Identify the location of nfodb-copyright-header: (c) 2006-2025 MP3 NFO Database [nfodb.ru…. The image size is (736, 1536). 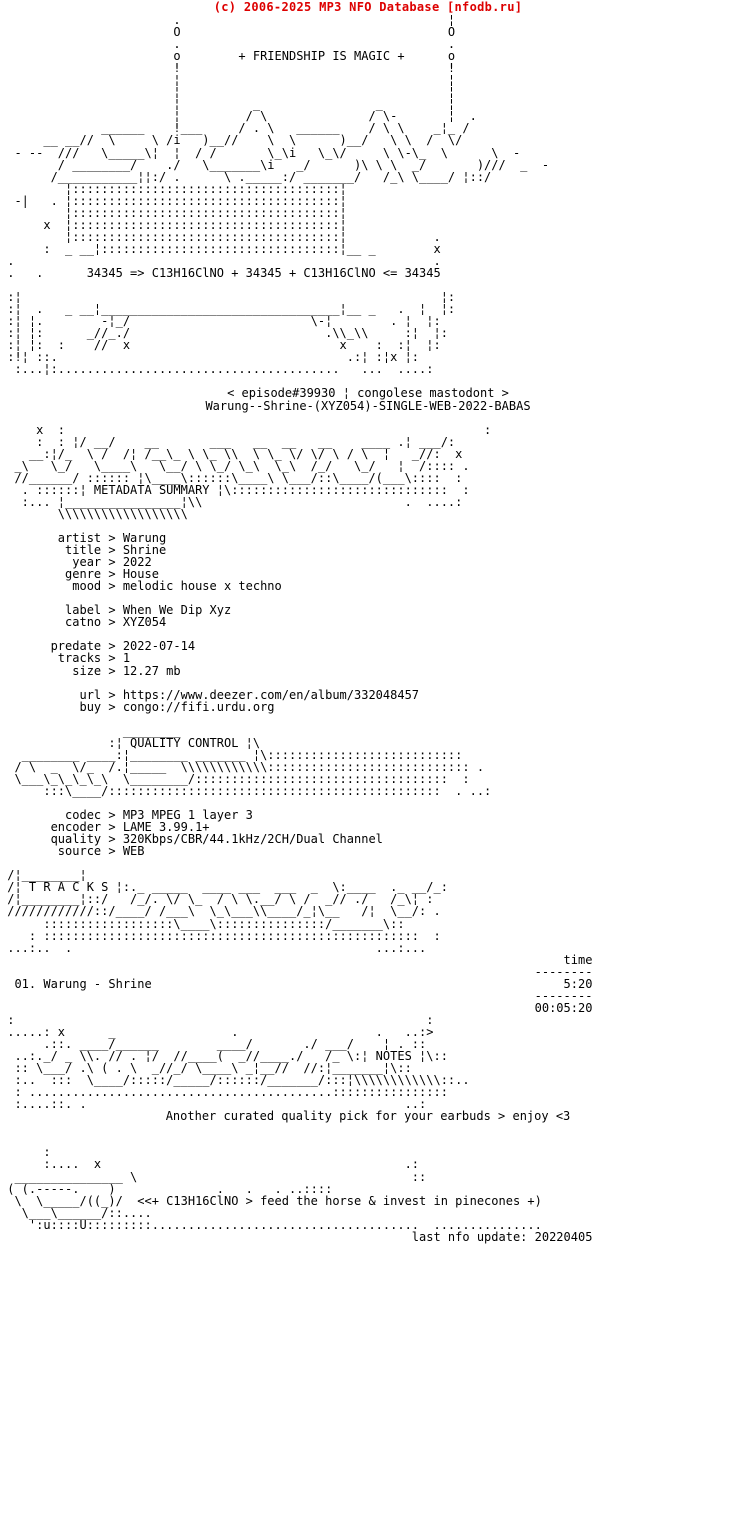
(368, 7).